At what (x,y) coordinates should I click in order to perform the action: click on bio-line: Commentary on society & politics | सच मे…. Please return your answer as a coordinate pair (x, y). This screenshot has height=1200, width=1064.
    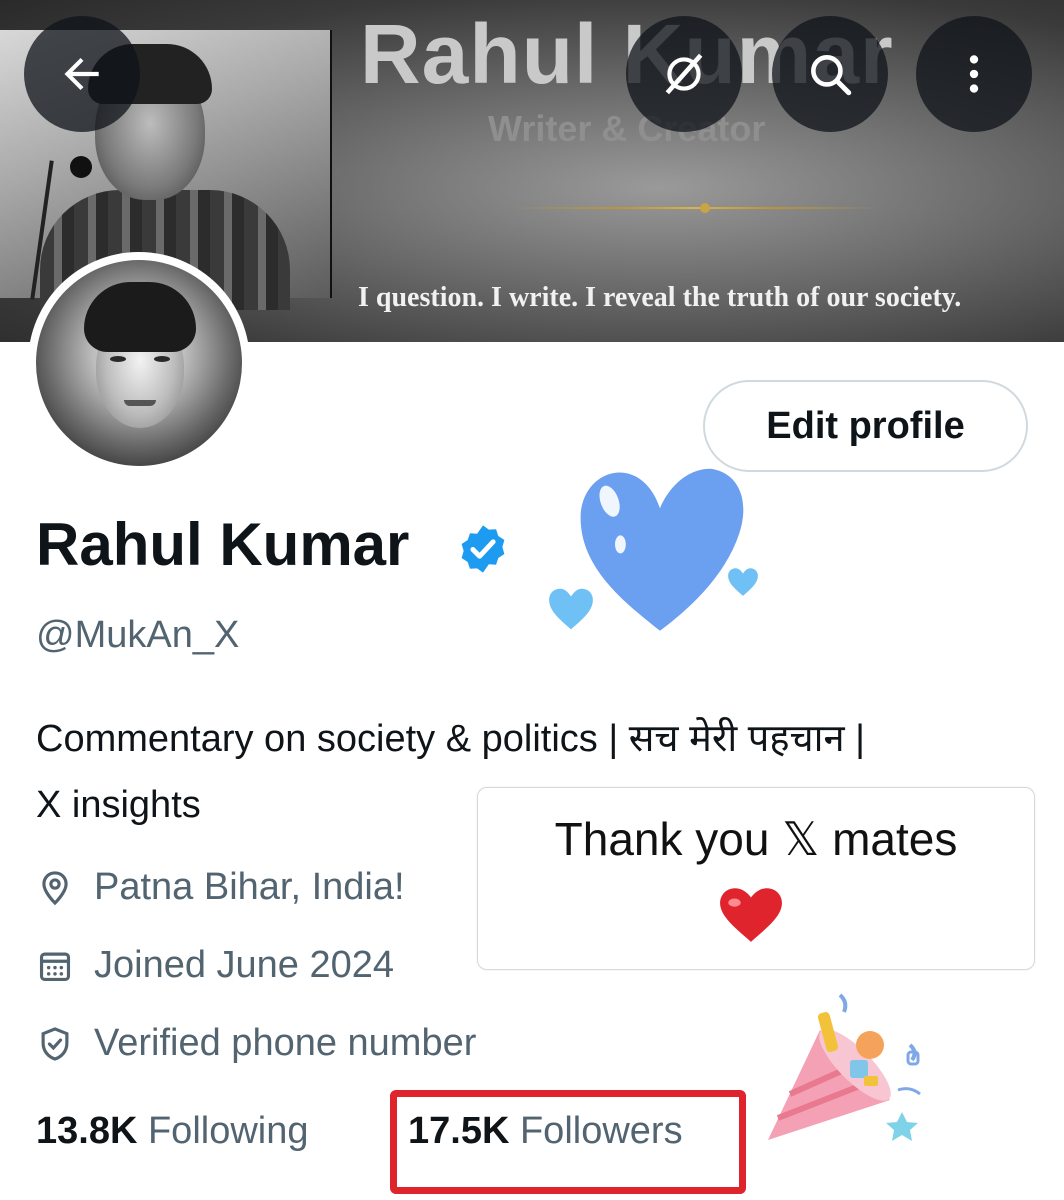
    Looking at the image, I should click on (451, 739).